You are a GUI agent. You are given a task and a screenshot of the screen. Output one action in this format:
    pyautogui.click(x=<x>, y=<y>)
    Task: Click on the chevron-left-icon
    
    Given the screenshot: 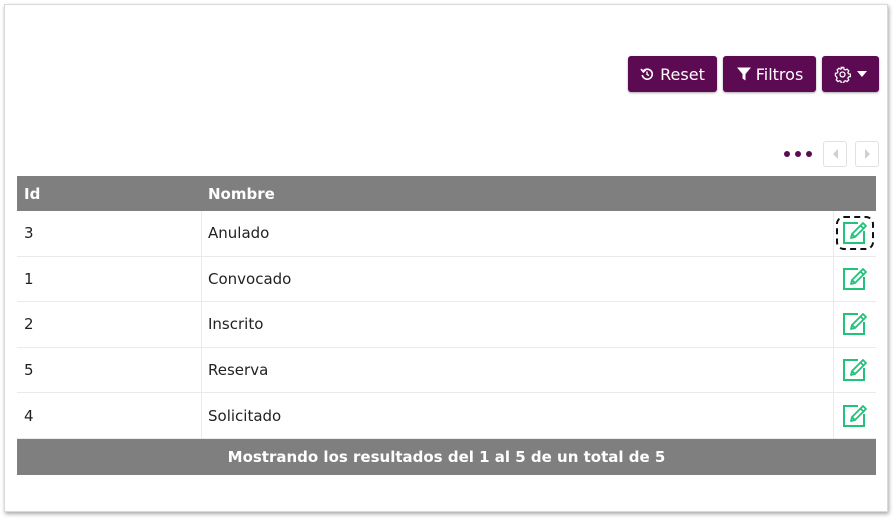 What is the action you would take?
    pyautogui.click(x=835, y=154)
    